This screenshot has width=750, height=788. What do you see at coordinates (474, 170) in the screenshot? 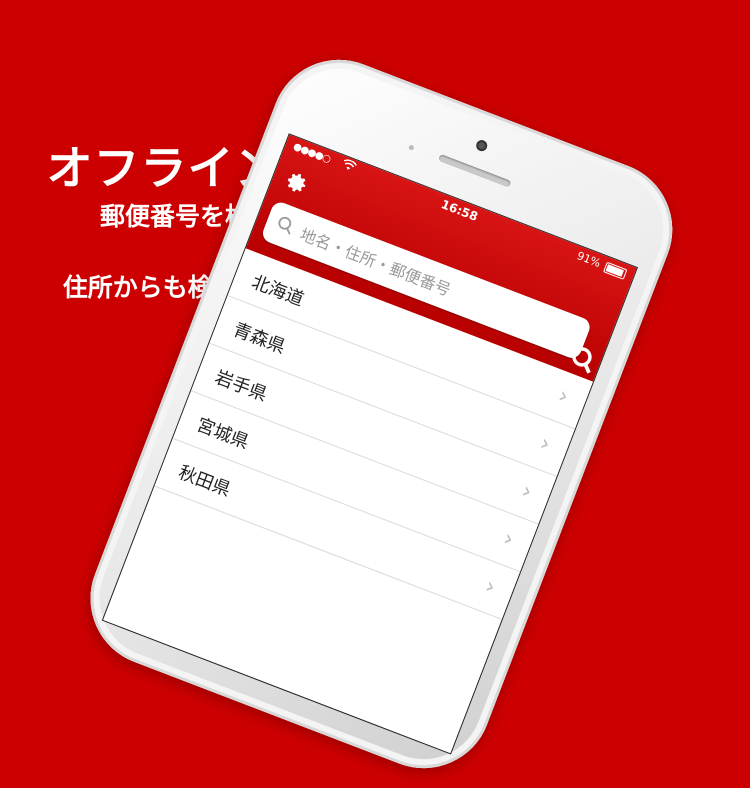
I see `earpiece-speaker` at bounding box center [474, 170].